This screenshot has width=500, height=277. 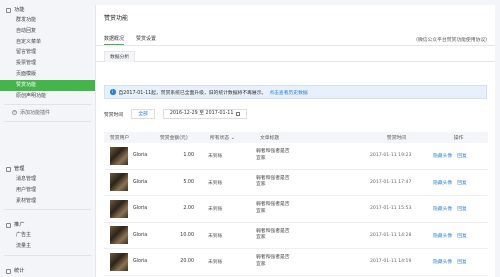 What do you see at coordinates (296, 137) in the screenshot?
I see `table-header: 赞赏用户 赞赏金额(元) 所有状态 ⌄ 文章标题 赞赏时间 操作` at bounding box center [296, 137].